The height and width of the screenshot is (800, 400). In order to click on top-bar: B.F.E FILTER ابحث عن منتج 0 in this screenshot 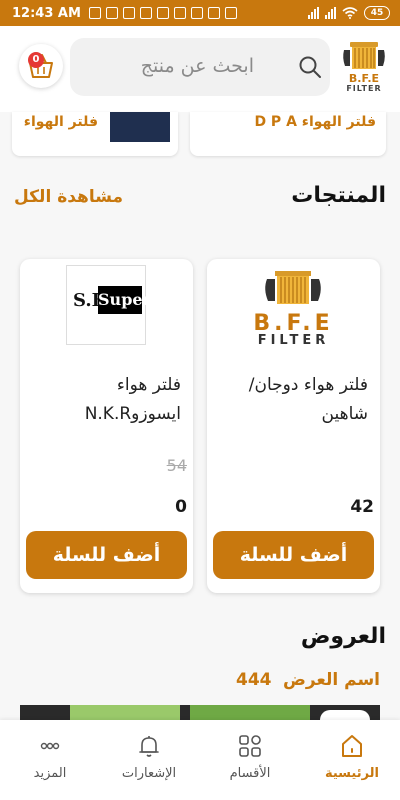, I will do `click(200, 69)`.